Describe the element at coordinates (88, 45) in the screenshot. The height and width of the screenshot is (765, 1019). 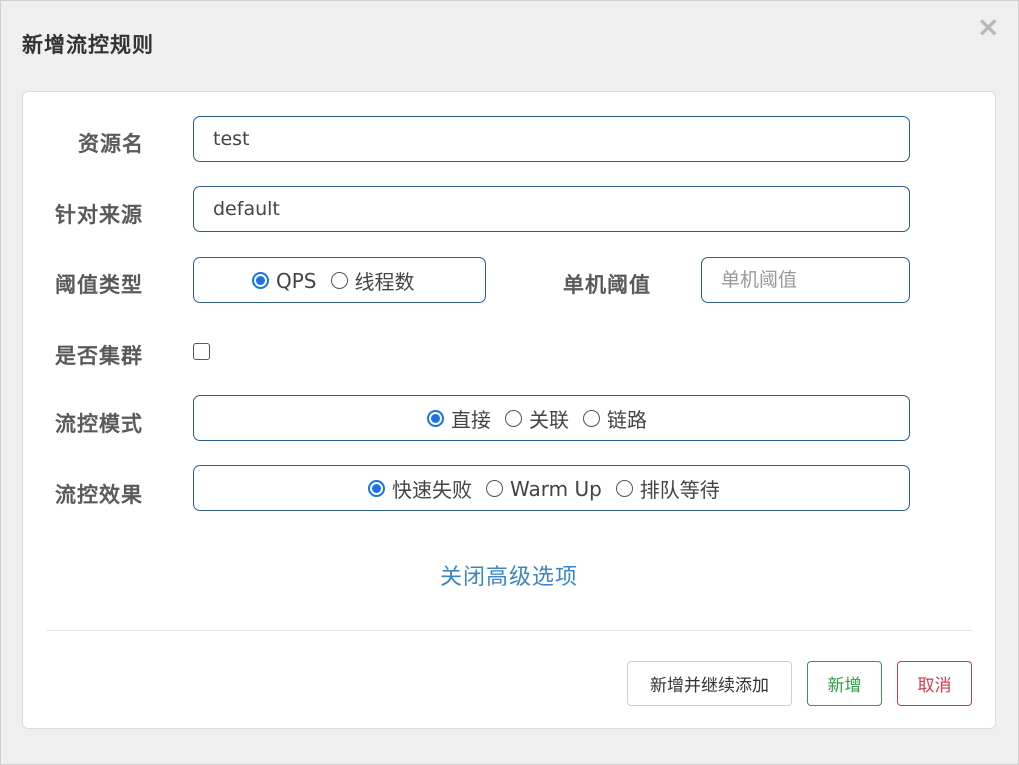
I see `dialog-title: 新增流控规则` at that location.